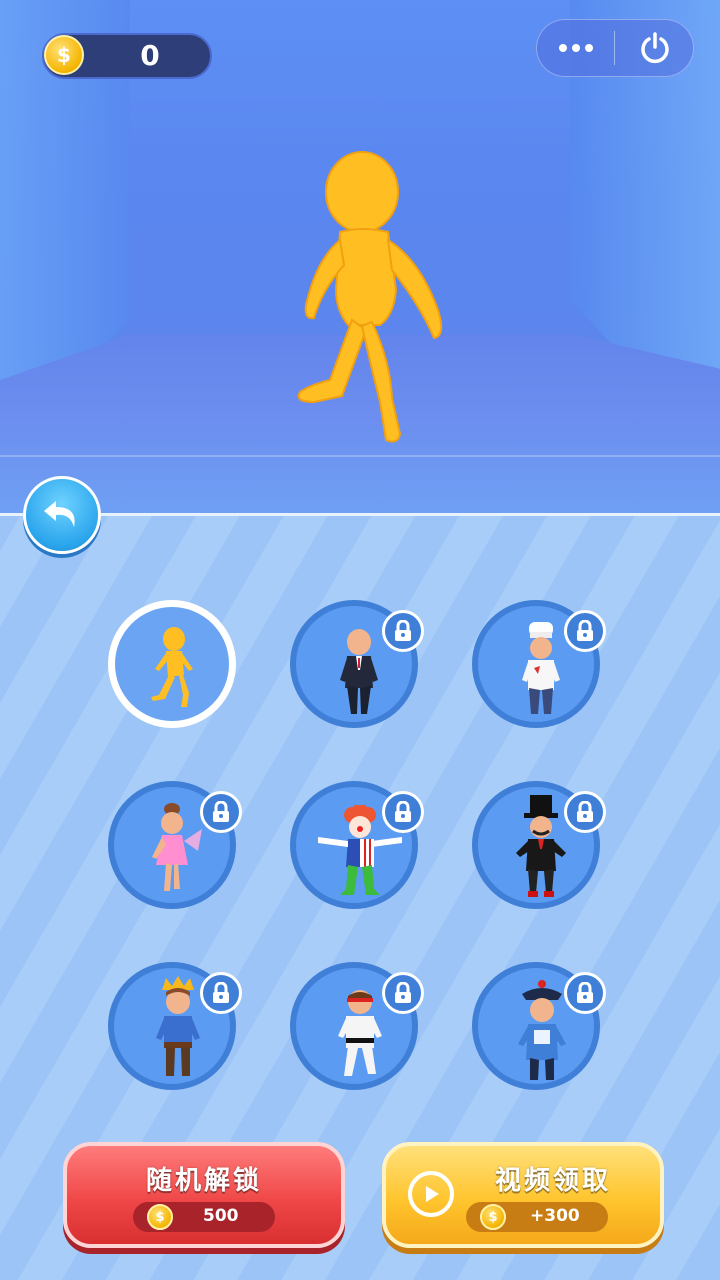 The height and width of the screenshot is (1280, 720). I want to click on businessman-character-icon, so click(359, 671).